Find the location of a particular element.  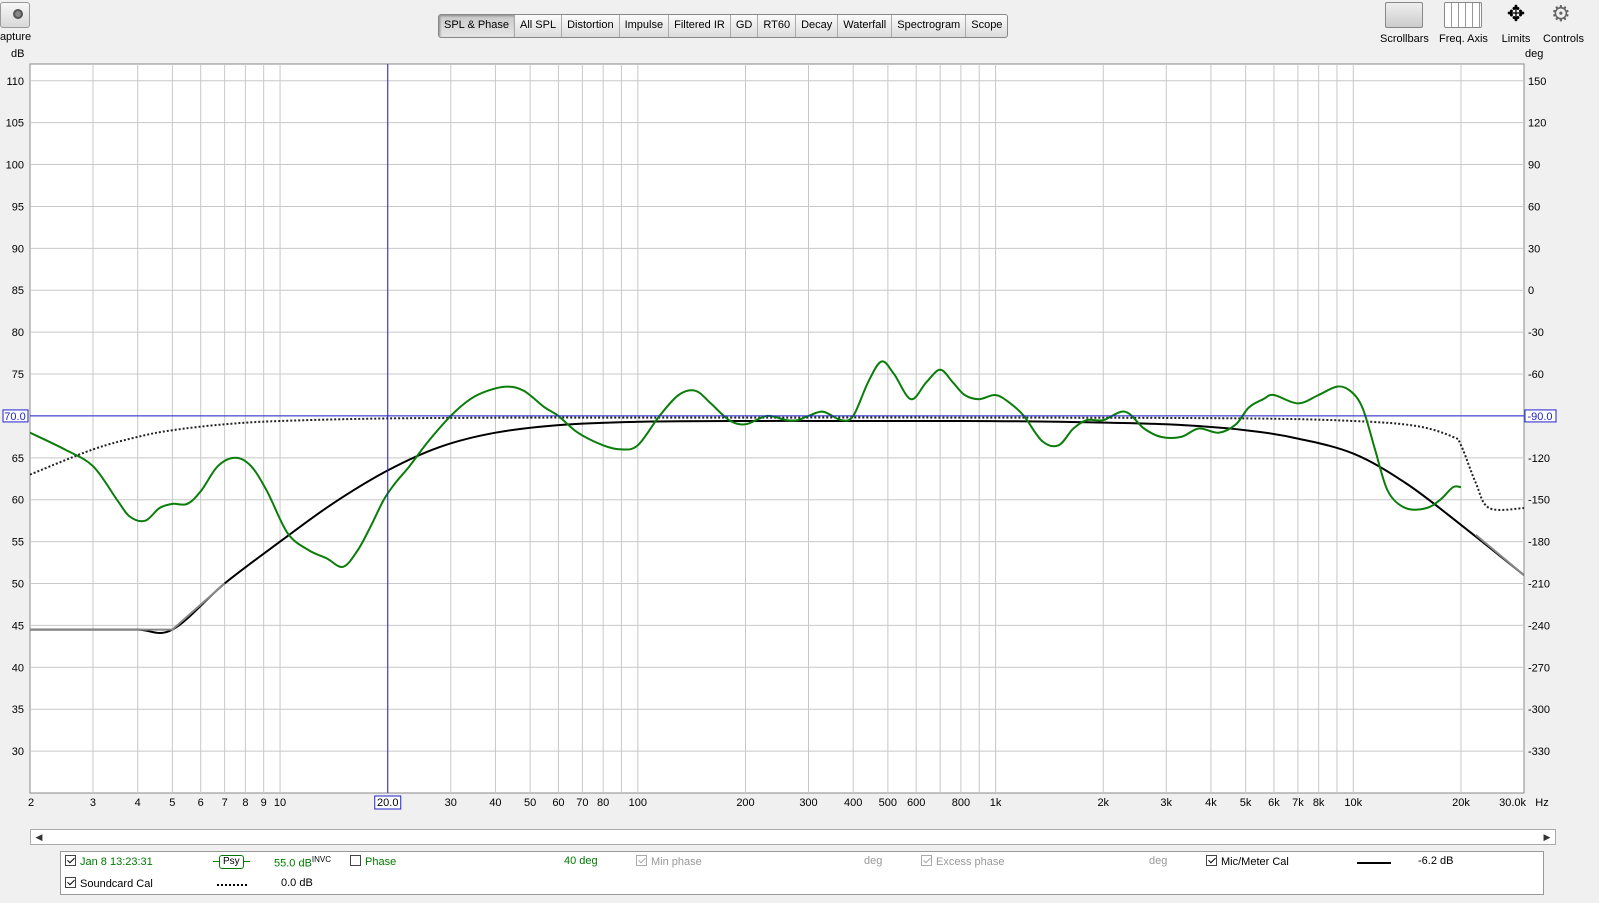

x-tick-label: 4 is located at coordinates (138, 803).